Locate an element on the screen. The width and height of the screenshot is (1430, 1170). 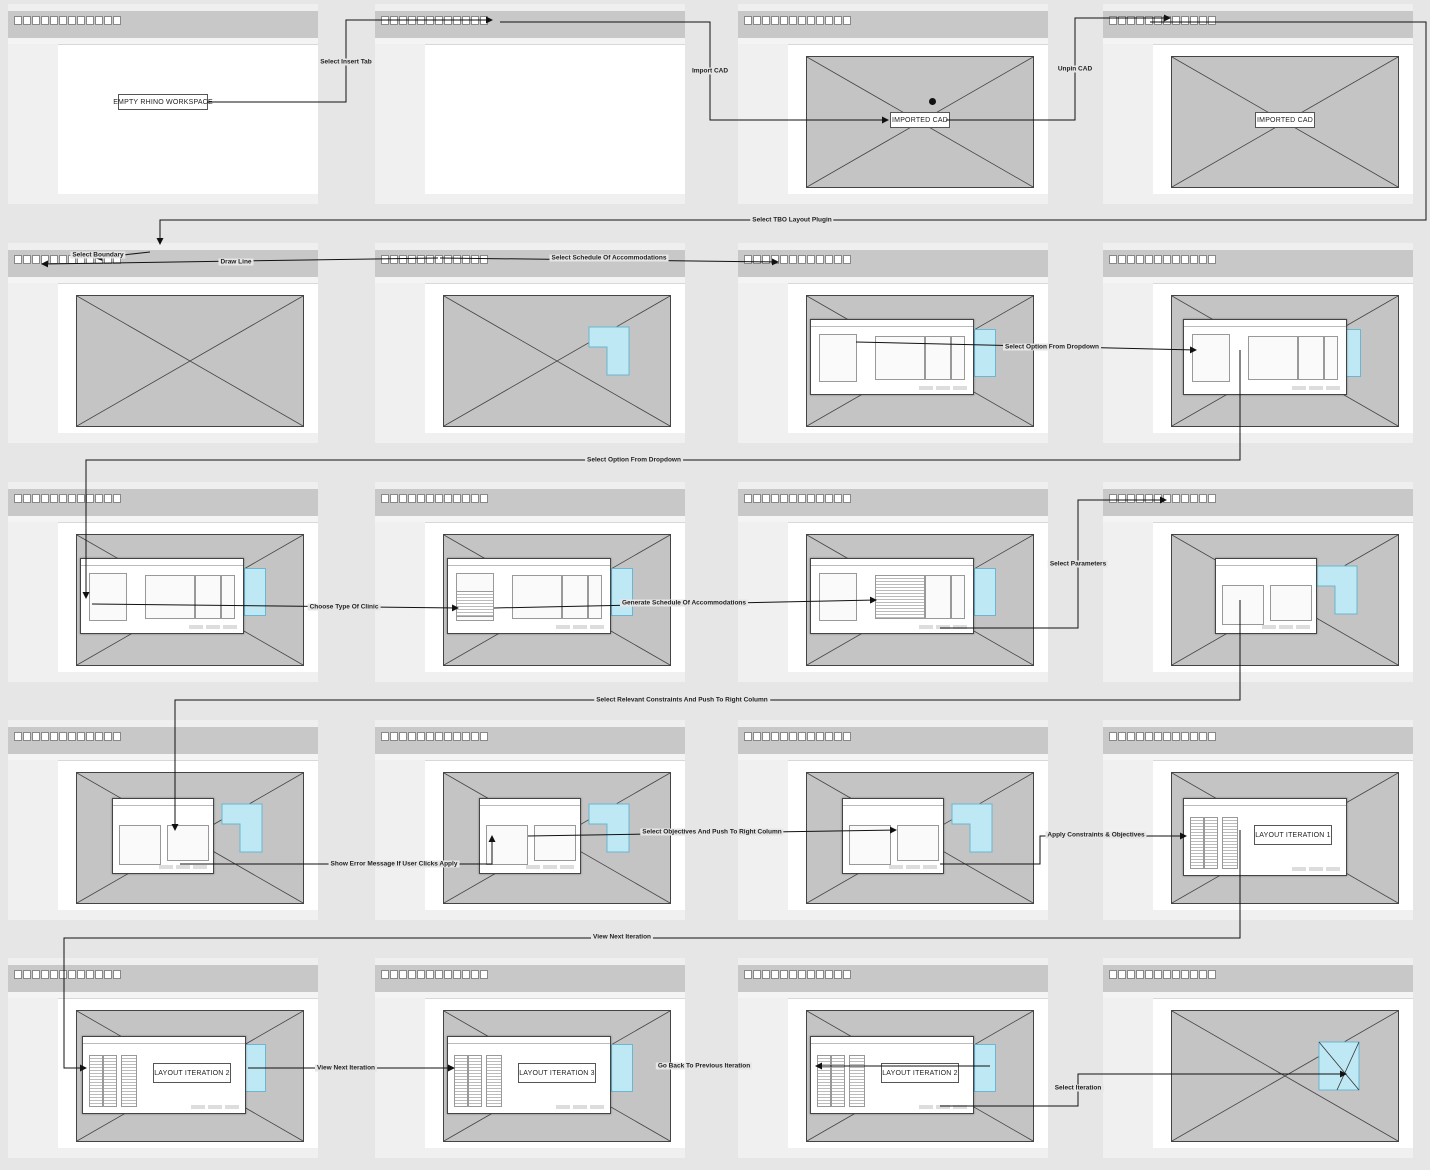
constraints-right is located at coordinates (1291, 603).